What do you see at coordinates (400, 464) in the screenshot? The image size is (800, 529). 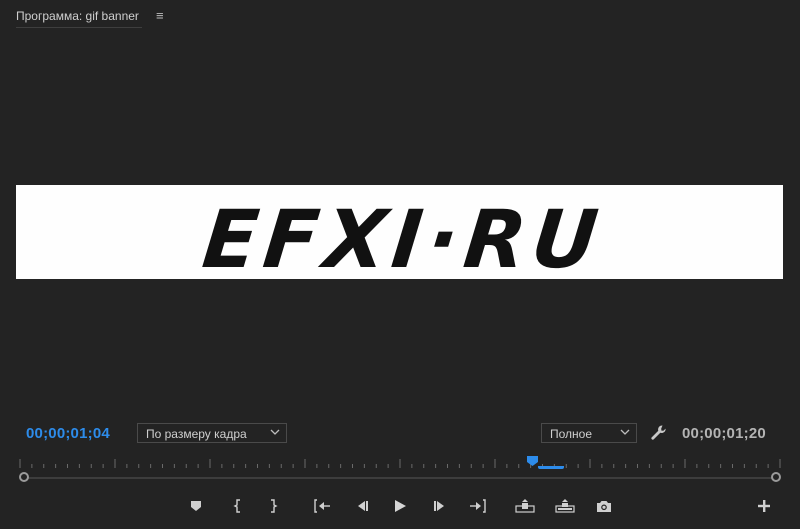 I see `time-ruler` at bounding box center [400, 464].